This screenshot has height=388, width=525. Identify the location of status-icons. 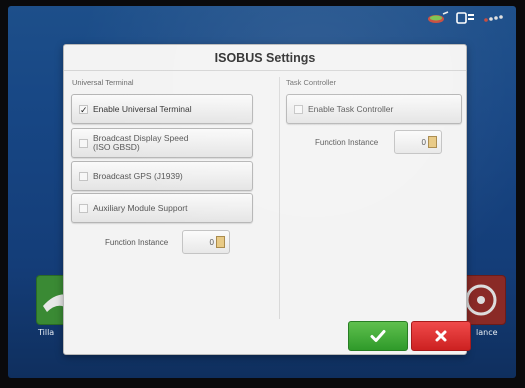
(465, 17).